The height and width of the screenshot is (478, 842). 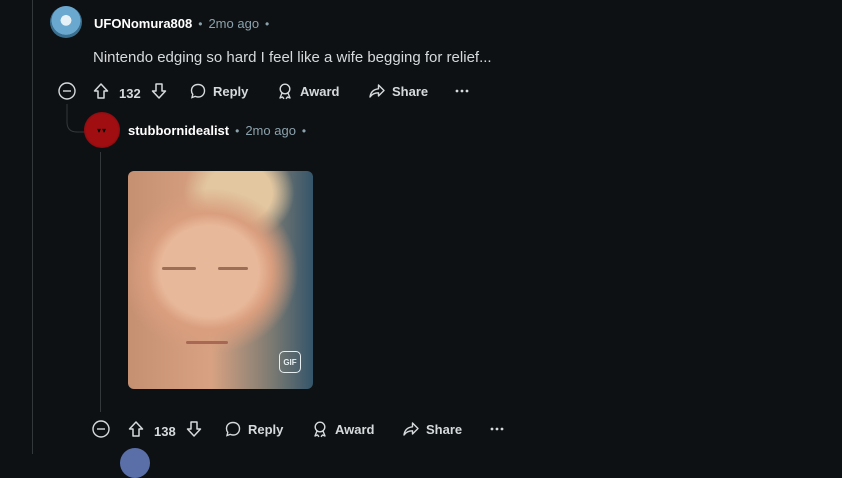 I want to click on vote-controls: 138, so click(x=165, y=431).